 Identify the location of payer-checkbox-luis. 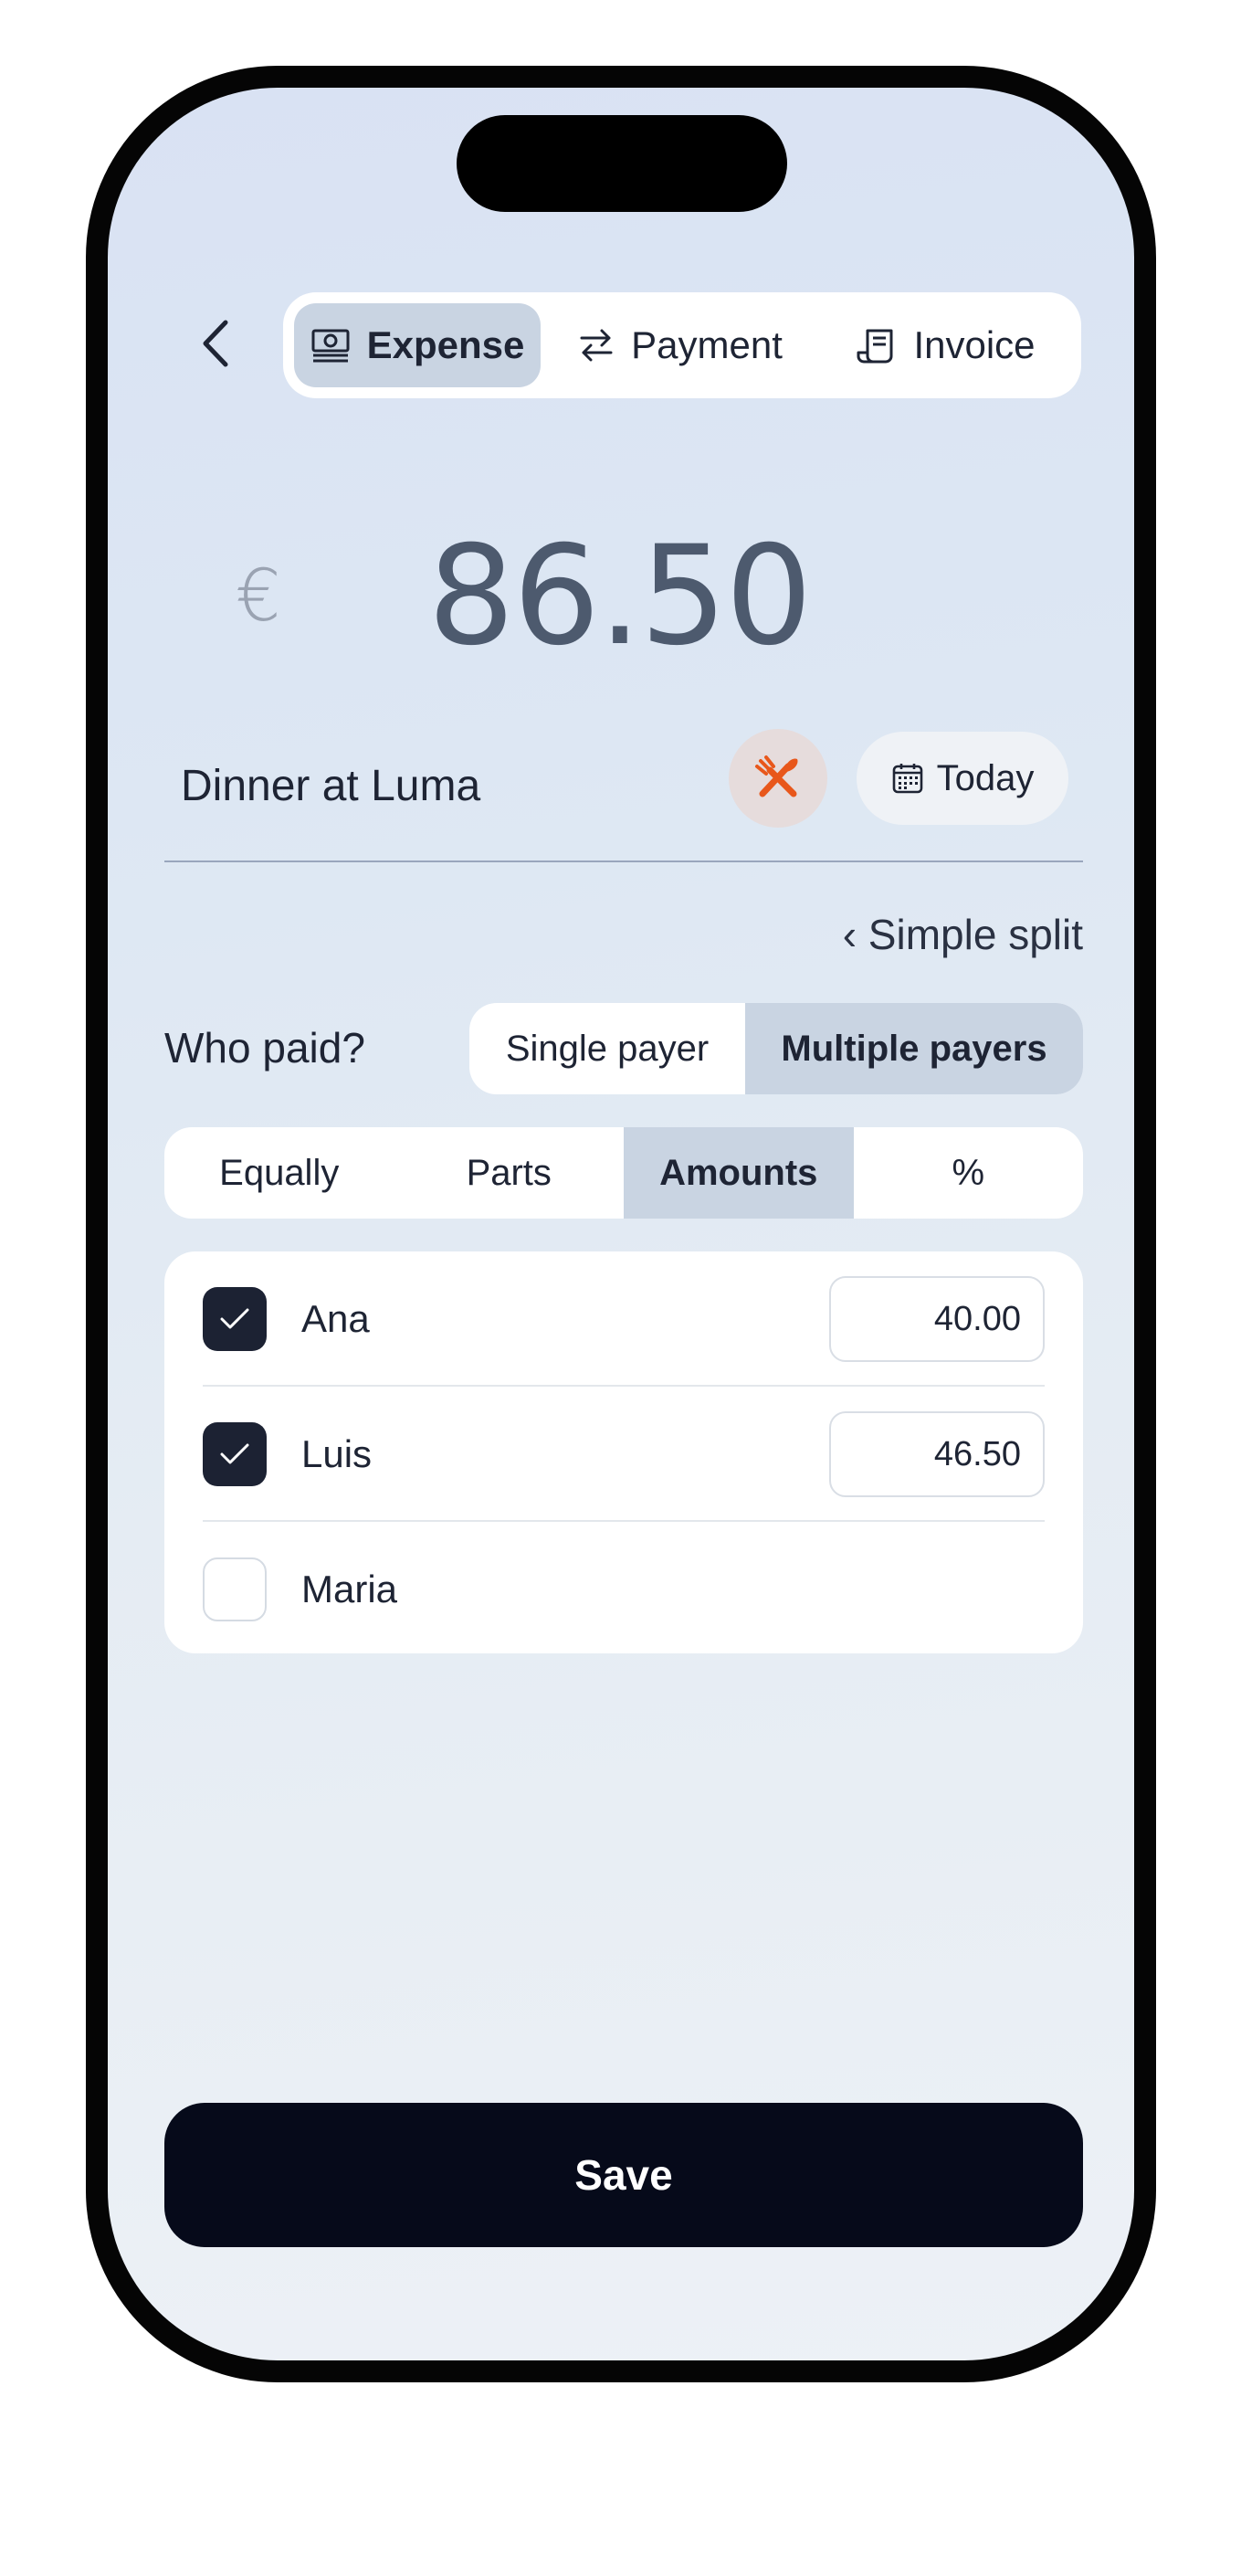
(235, 1454).